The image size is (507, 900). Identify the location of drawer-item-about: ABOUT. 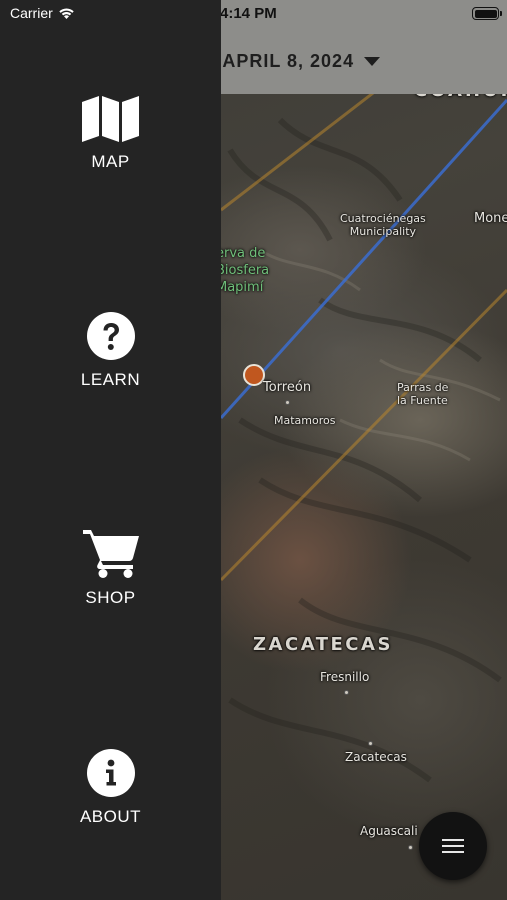
(110, 792).